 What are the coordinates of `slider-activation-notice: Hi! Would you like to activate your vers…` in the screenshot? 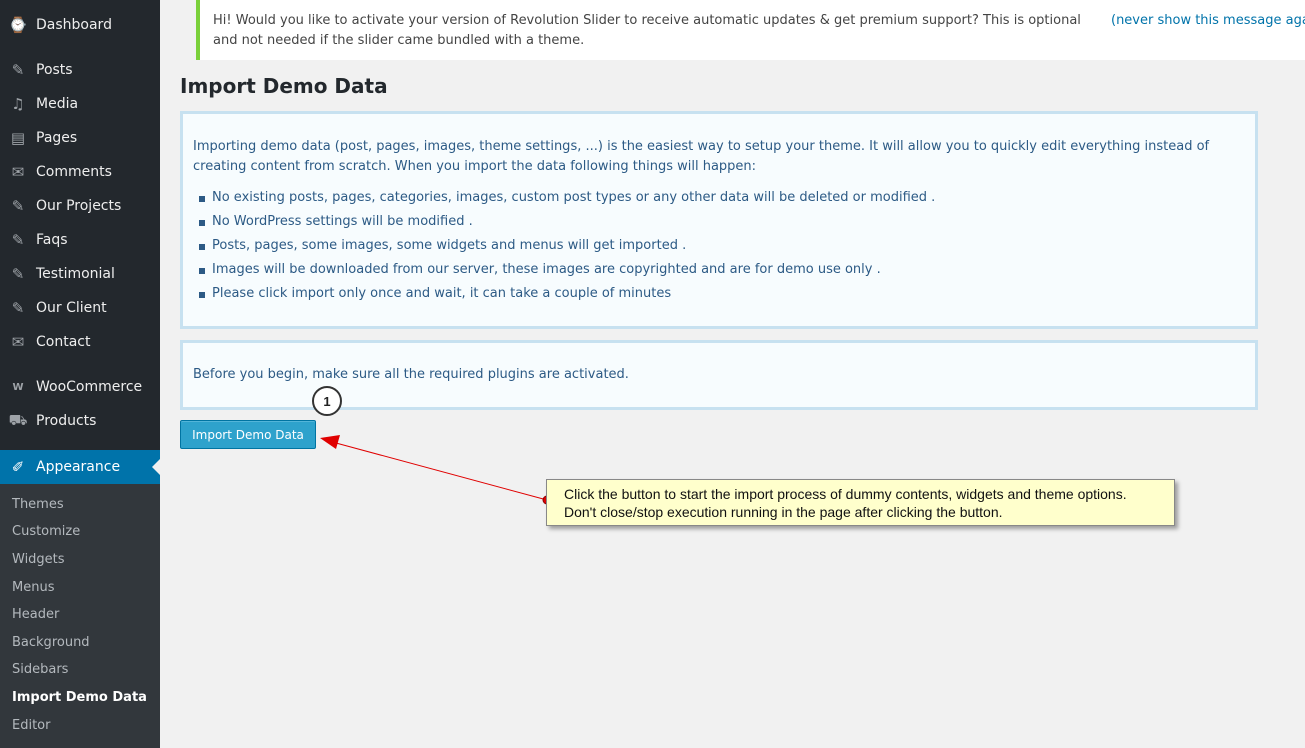 It's located at (750, 30).